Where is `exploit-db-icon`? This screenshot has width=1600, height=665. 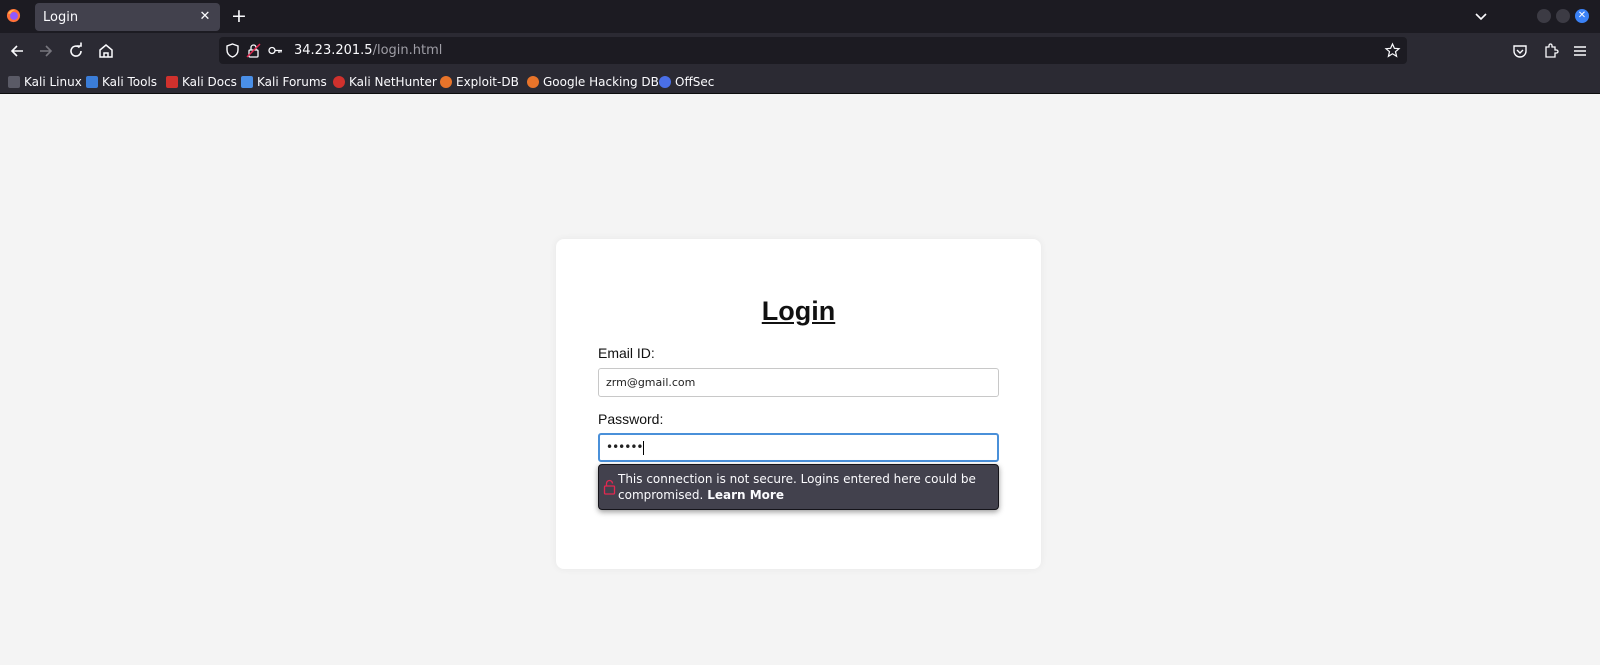 exploit-db-icon is located at coordinates (446, 81).